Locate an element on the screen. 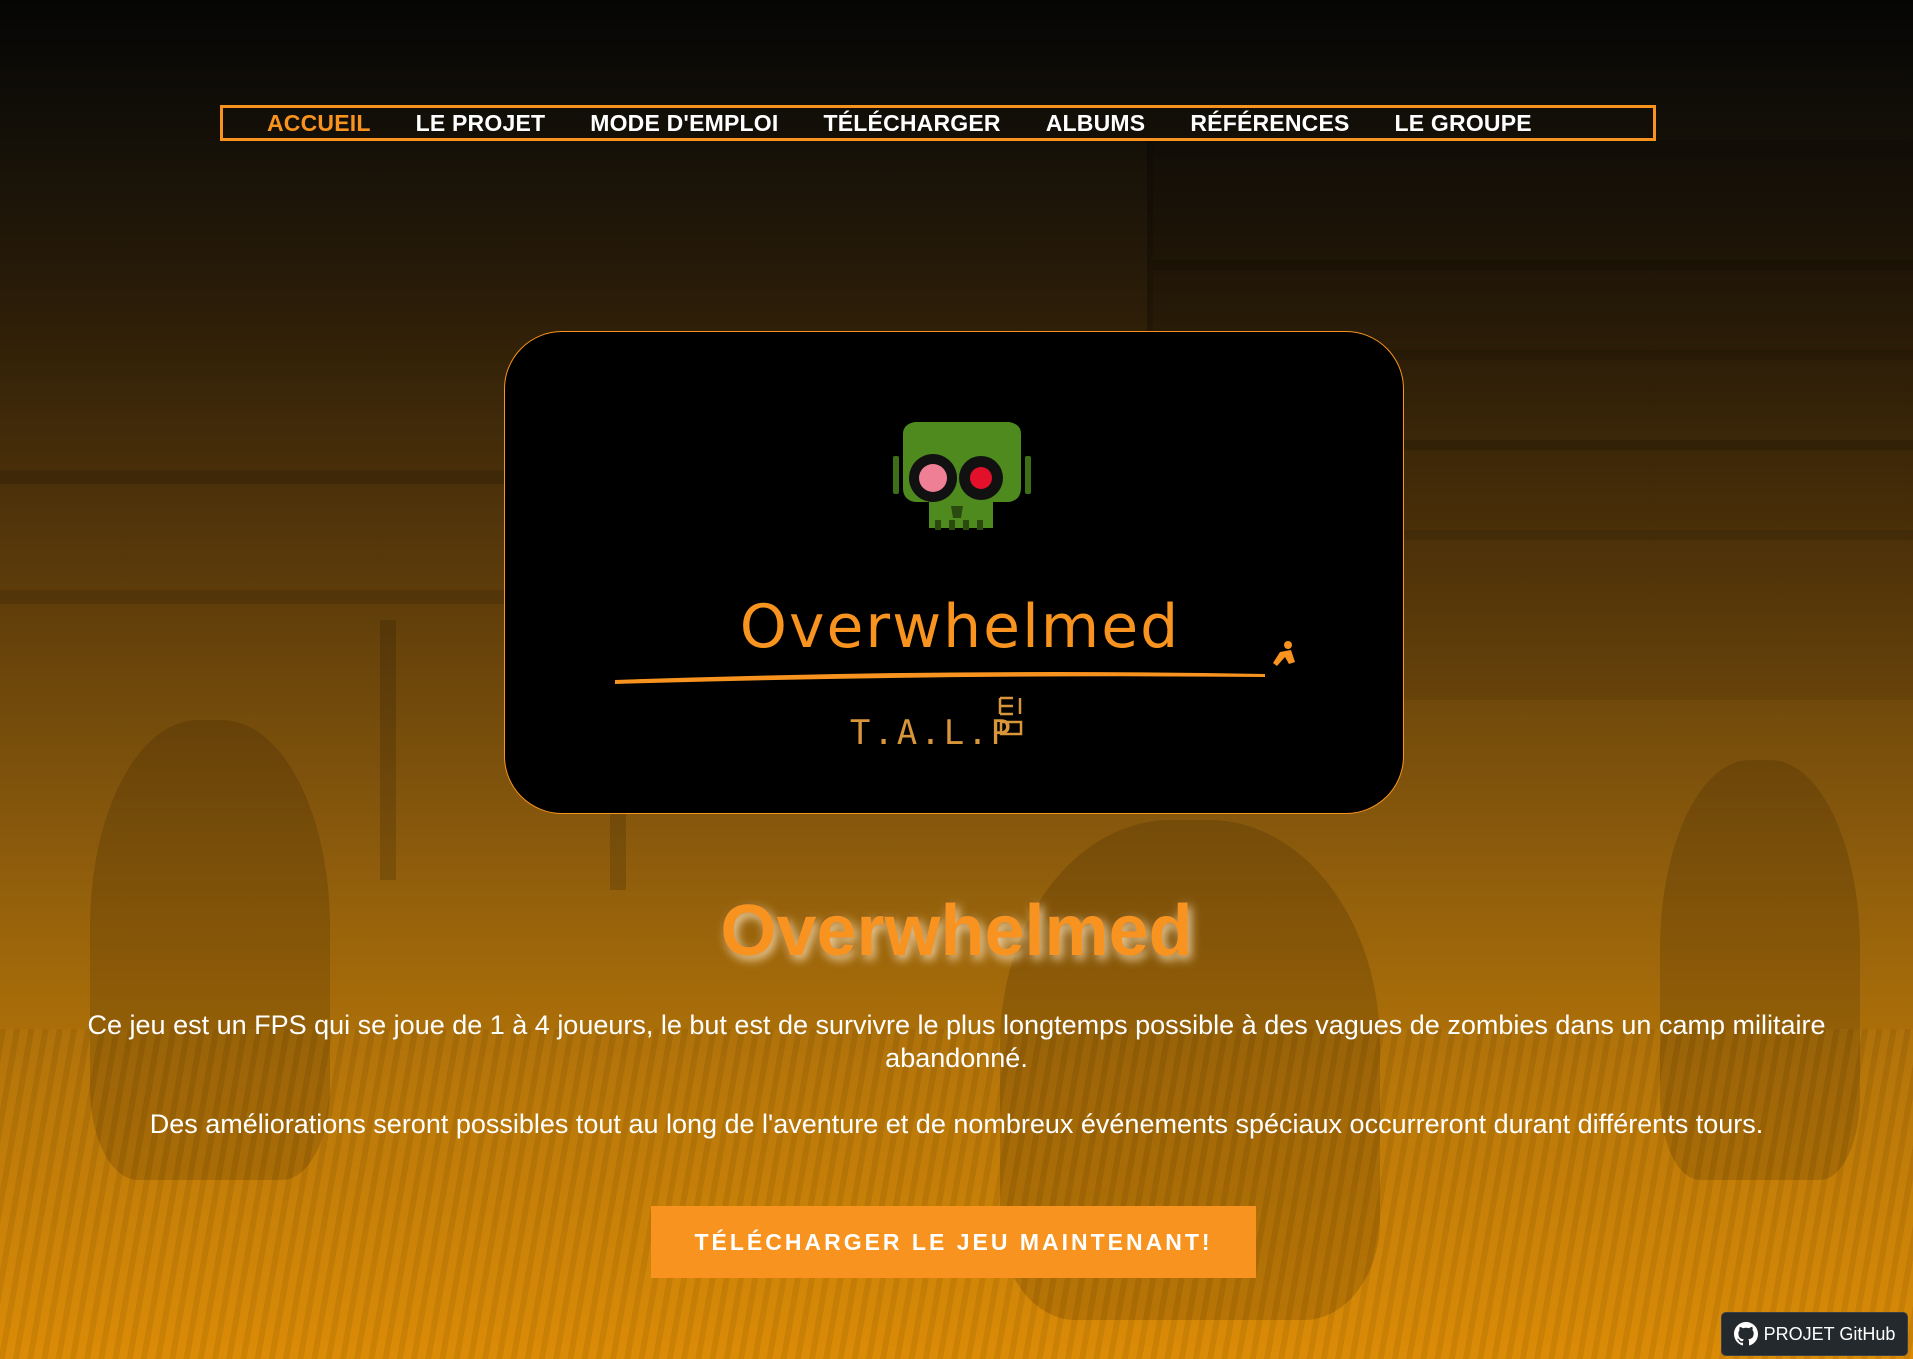 This screenshot has height=1359, width=1913. zombie-skull-icon is located at coordinates (962, 476).